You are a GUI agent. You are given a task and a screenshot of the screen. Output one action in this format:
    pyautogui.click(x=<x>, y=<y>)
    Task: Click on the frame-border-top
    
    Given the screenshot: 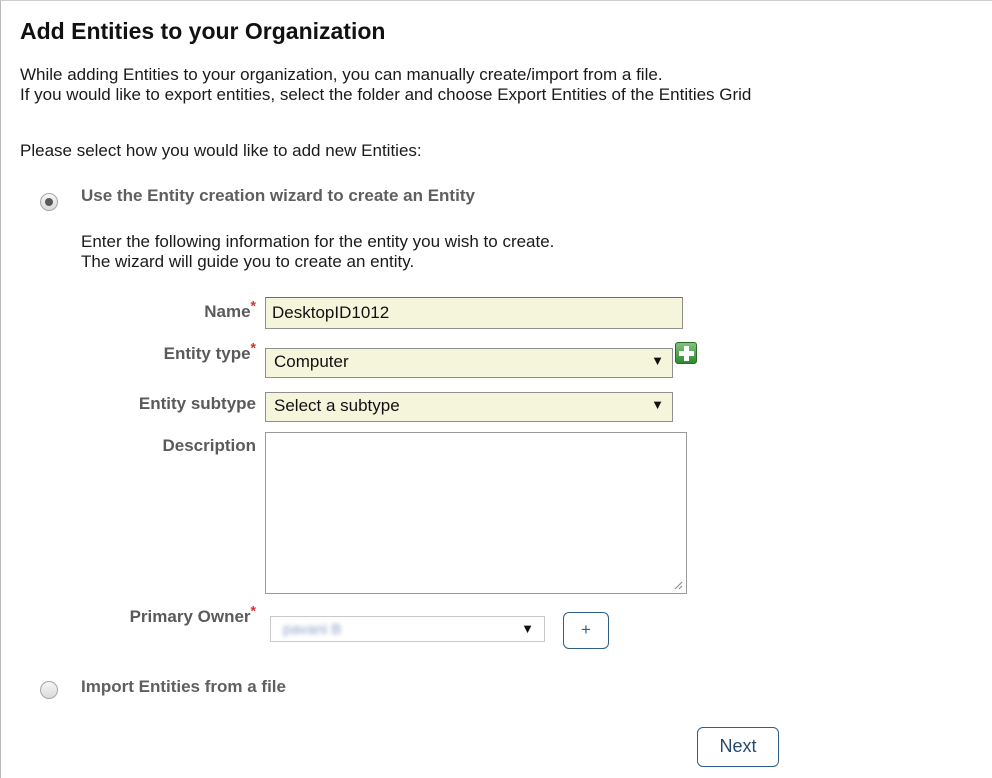 What is the action you would take?
    pyautogui.click(x=496, y=0)
    